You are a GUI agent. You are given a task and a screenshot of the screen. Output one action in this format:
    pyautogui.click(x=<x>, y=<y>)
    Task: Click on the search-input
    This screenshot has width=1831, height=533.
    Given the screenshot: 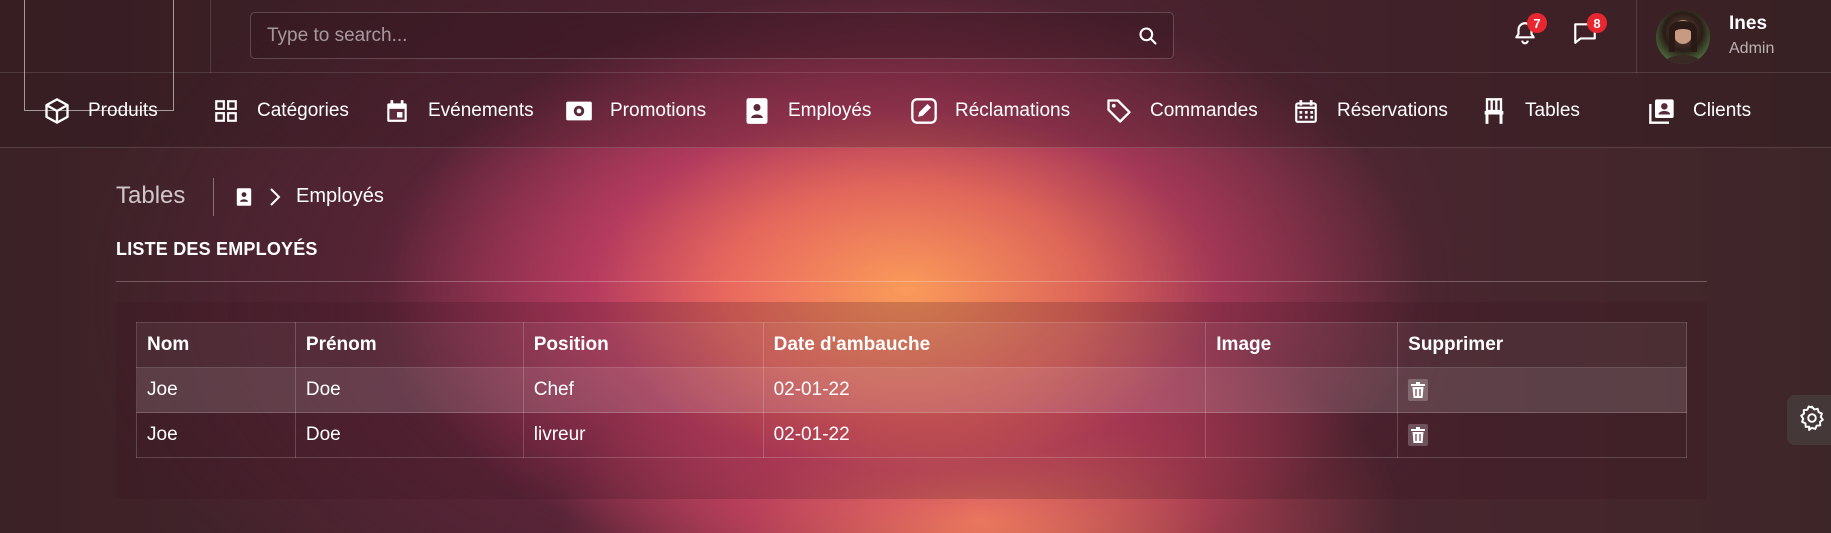 What is the action you would take?
    pyautogui.click(x=687, y=35)
    